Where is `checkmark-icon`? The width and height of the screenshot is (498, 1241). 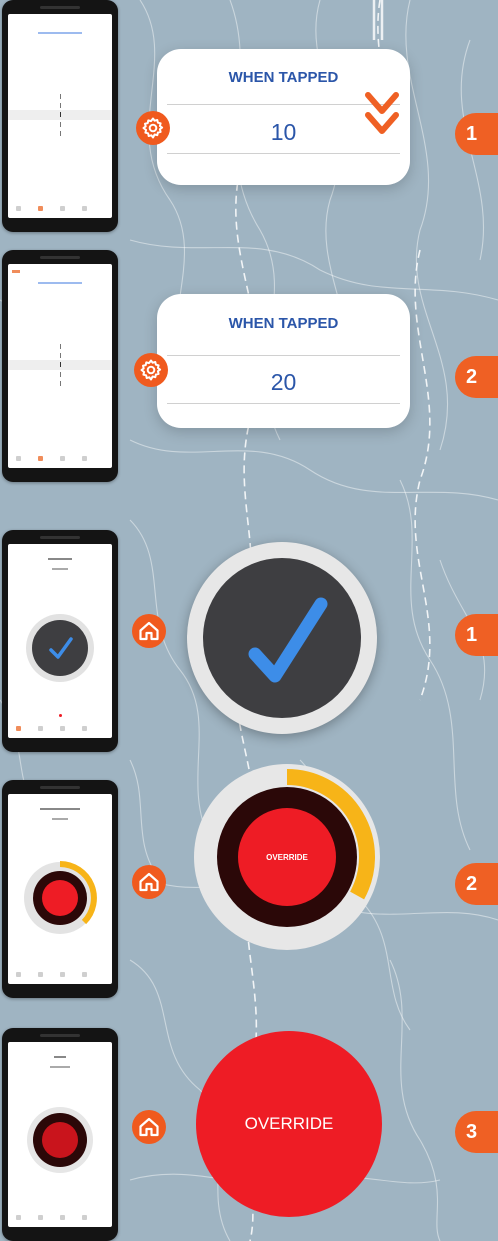
checkmark-icon is located at coordinates (288, 640).